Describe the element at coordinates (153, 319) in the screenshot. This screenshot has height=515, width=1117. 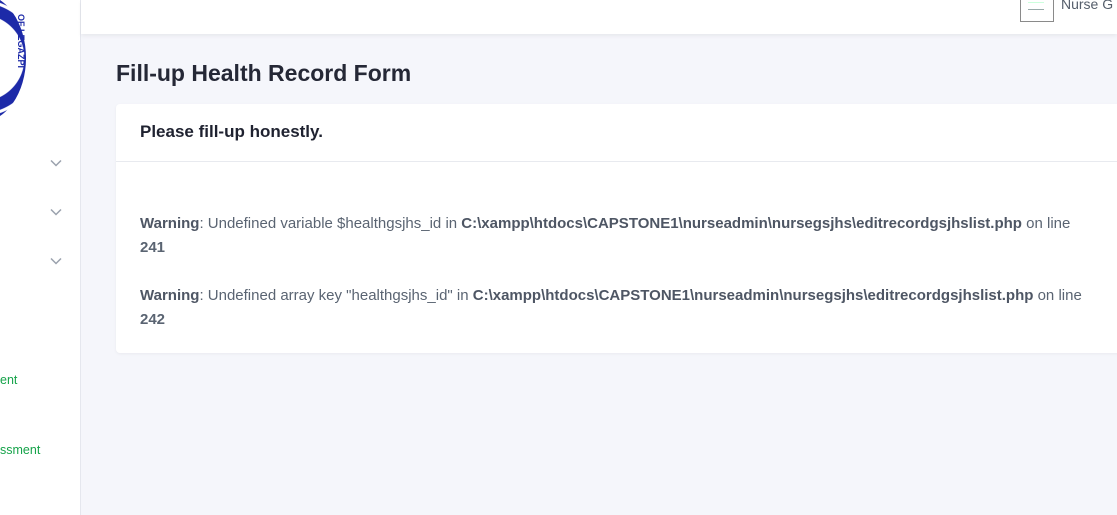
I see `warning-line-number: 242` at that location.